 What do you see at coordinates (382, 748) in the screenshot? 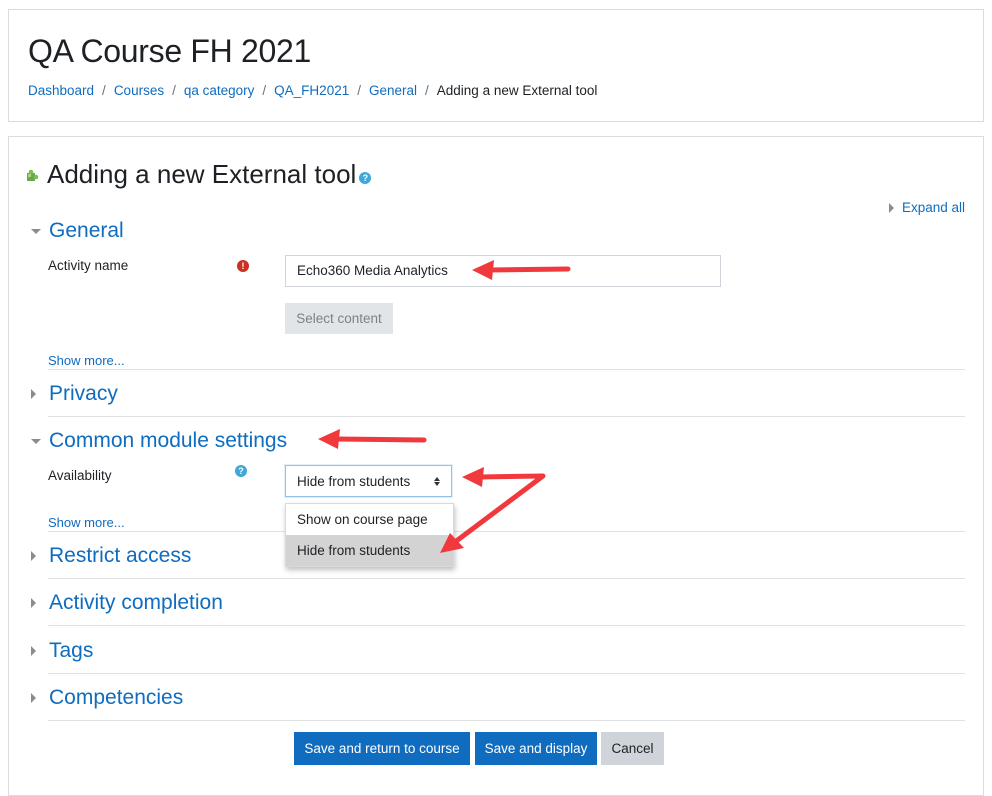
I see `save-and-return-button: Save and return to course` at bounding box center [382, 748].